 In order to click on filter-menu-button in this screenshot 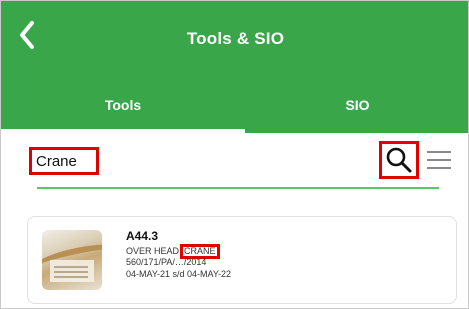, I will do `click(439, 160)`.